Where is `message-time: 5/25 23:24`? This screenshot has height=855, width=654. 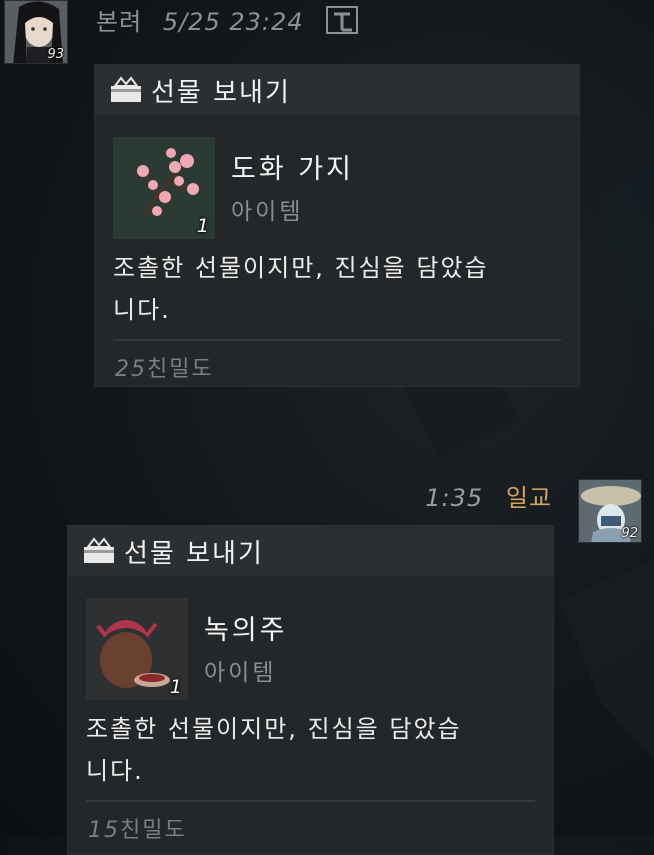 message-time: 5/25 23:24 is located at coordinates (233, 22).